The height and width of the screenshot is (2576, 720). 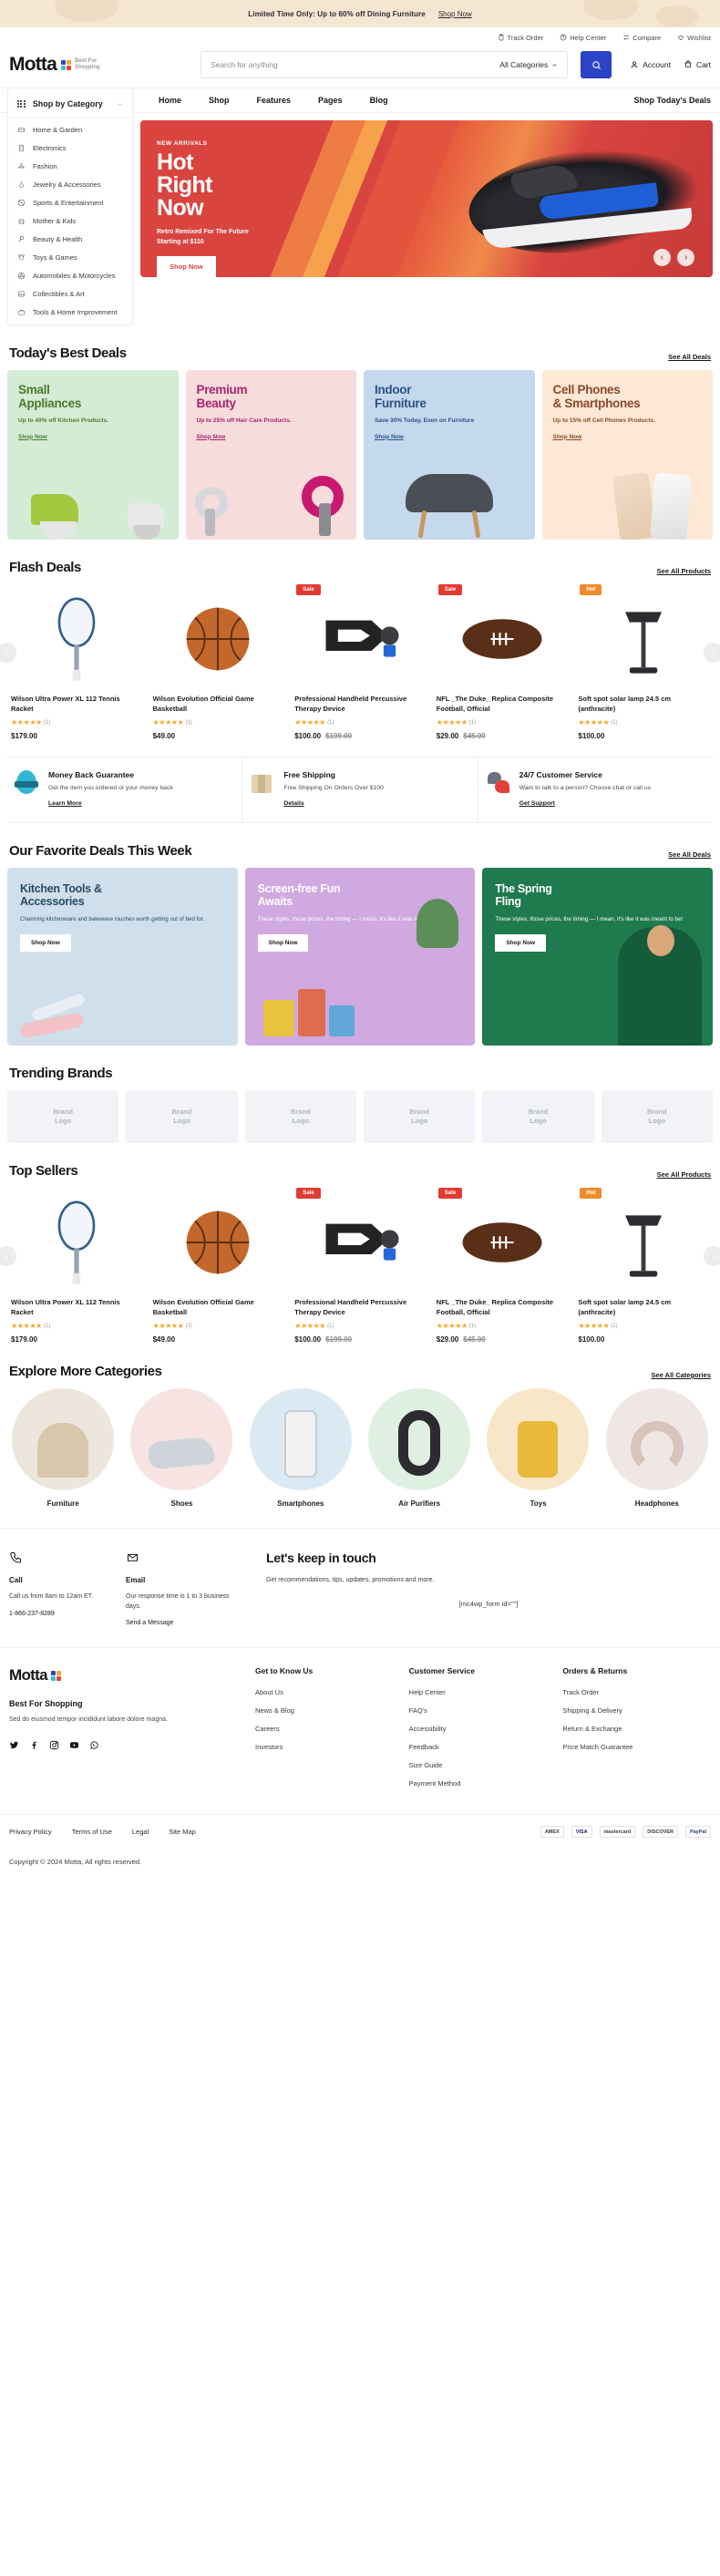 I want to click on footer-link: News & Blog, so click(x=329, y=1710).